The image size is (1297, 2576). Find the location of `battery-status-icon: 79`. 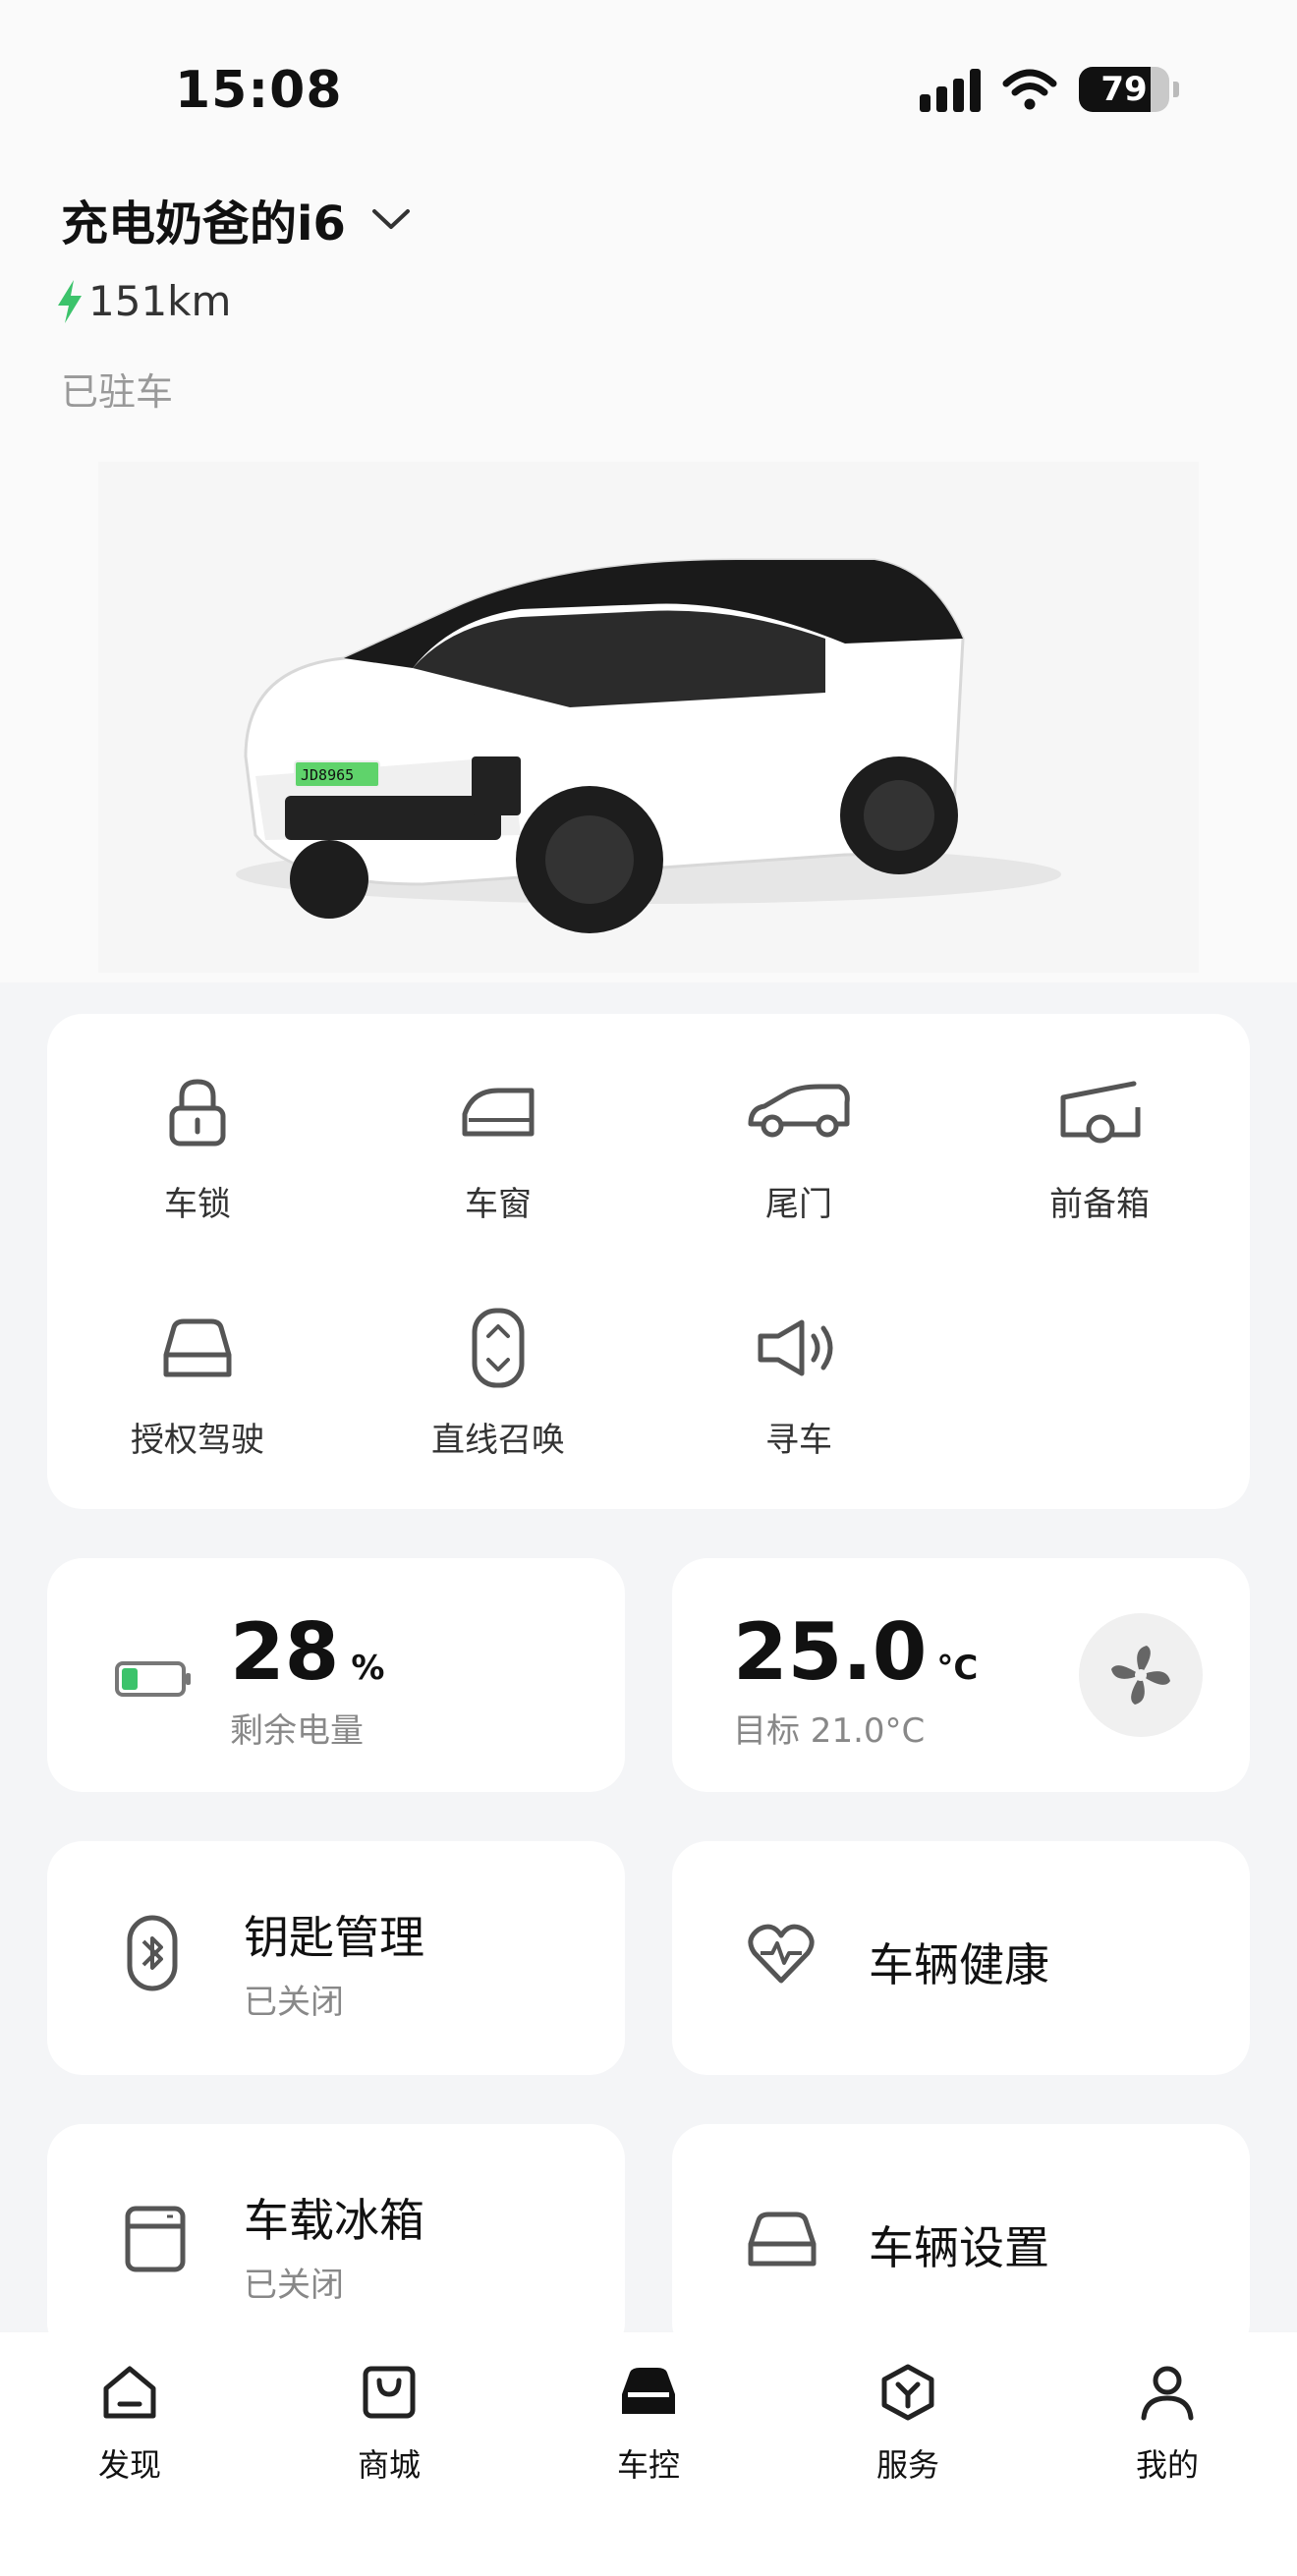

battery-status-icon: 79 is located at coordinates (1124, 89).